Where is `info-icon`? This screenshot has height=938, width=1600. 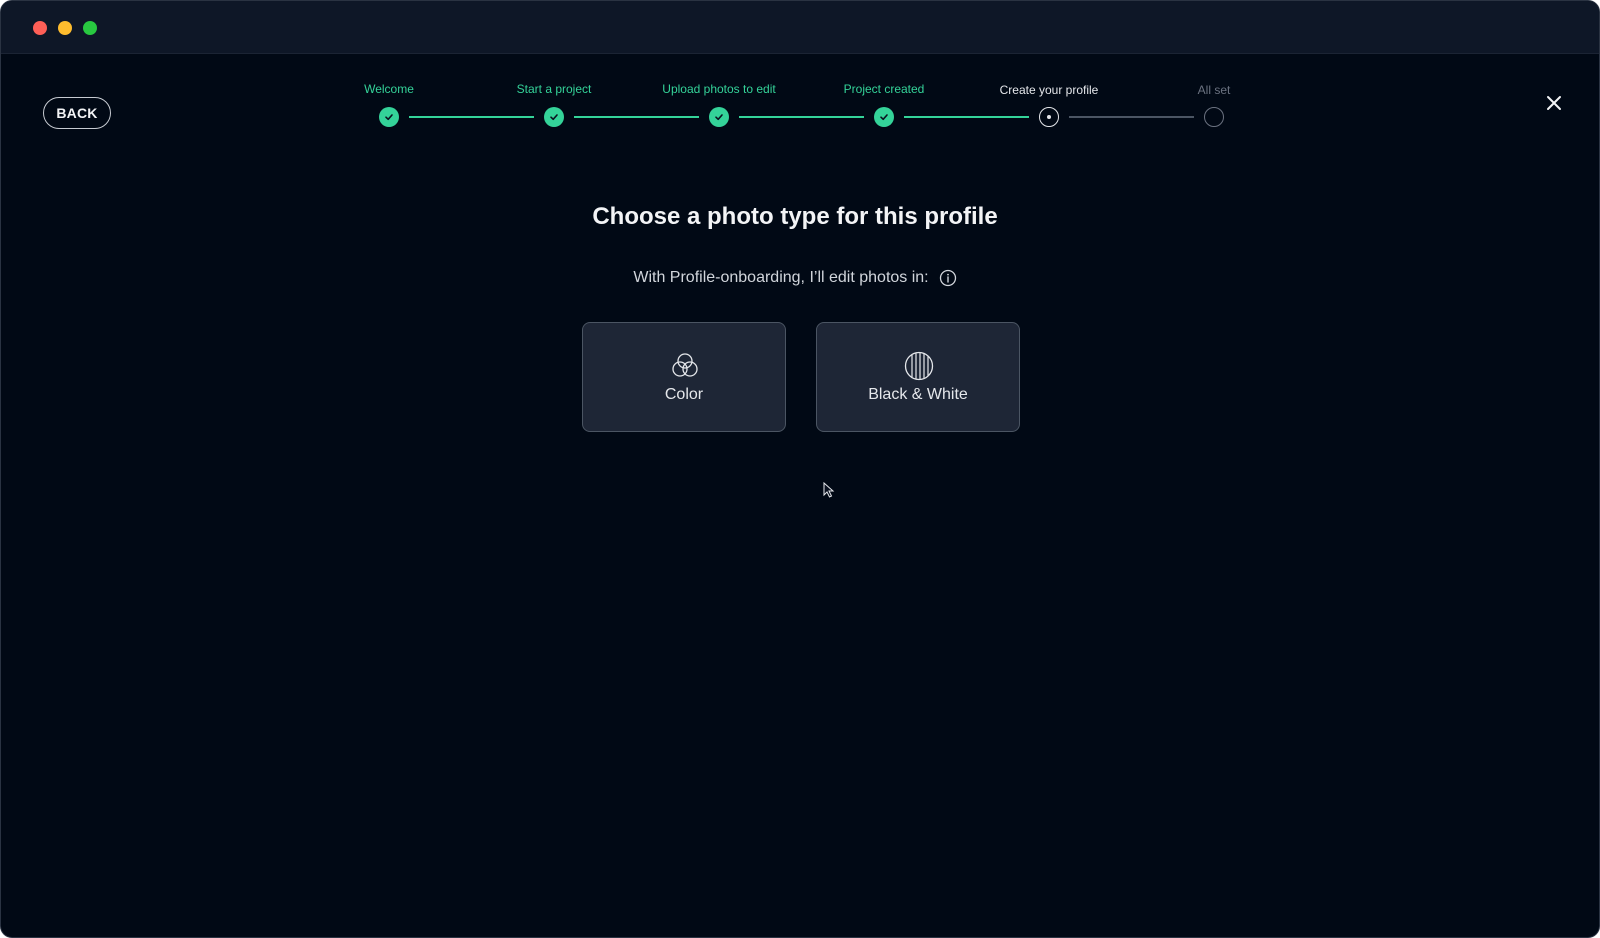
info-icon is located at coordinates (948, 278).